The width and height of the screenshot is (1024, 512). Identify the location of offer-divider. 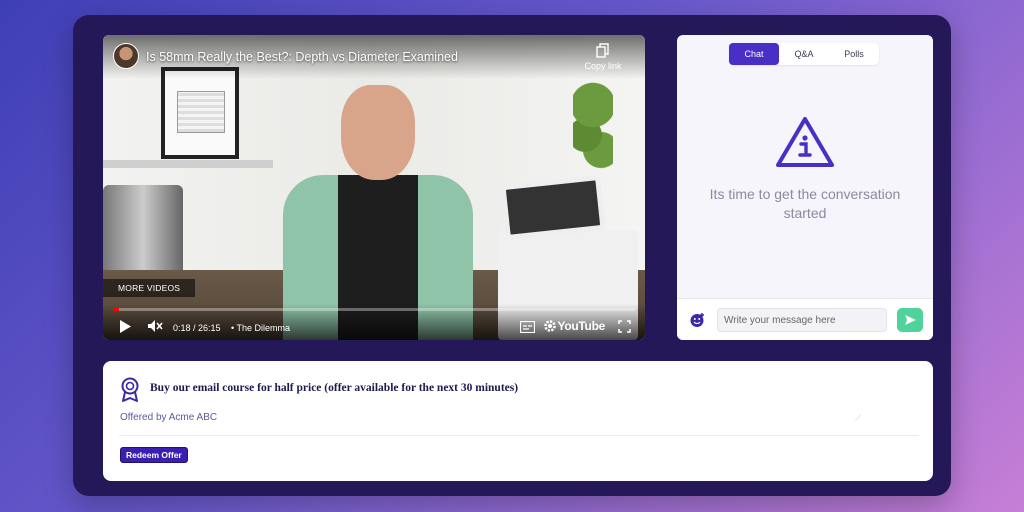
(519, 435).